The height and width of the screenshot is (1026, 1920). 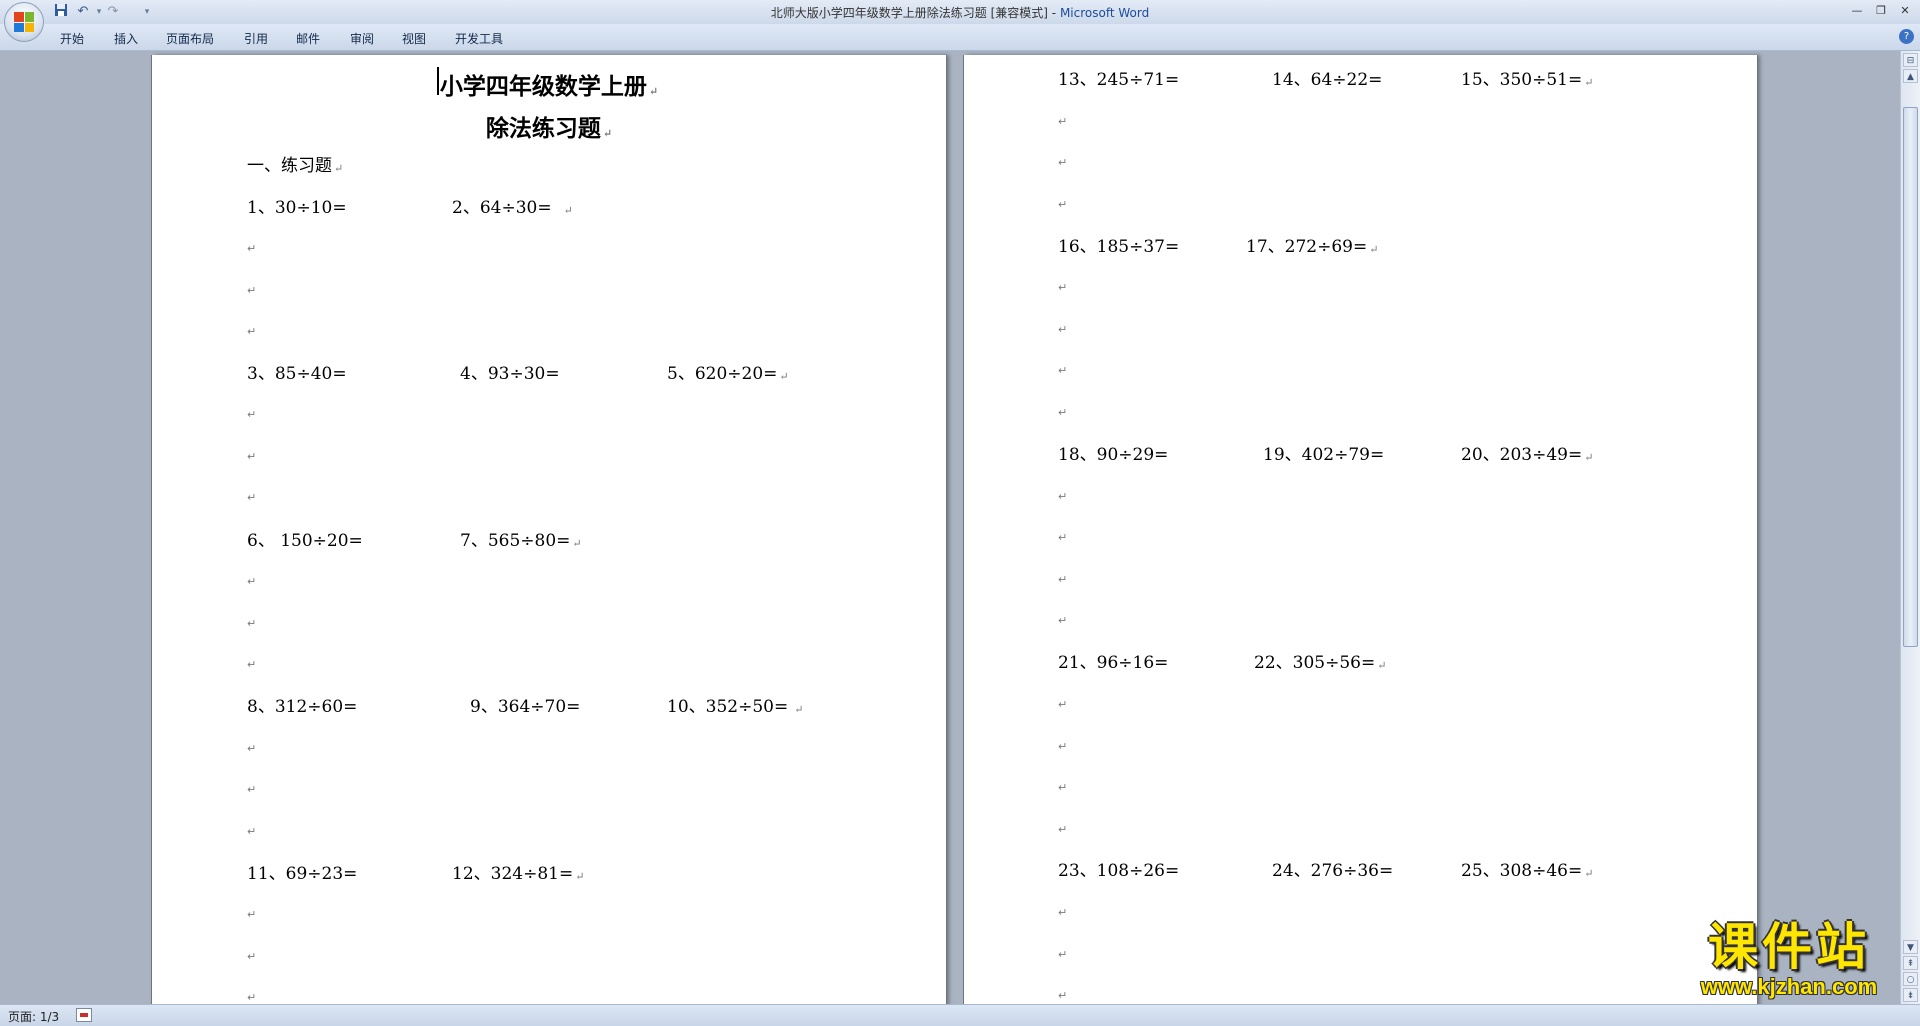 I want to click on problem-22: 22、305÷56= ↵, so click(x=1320, y=660).